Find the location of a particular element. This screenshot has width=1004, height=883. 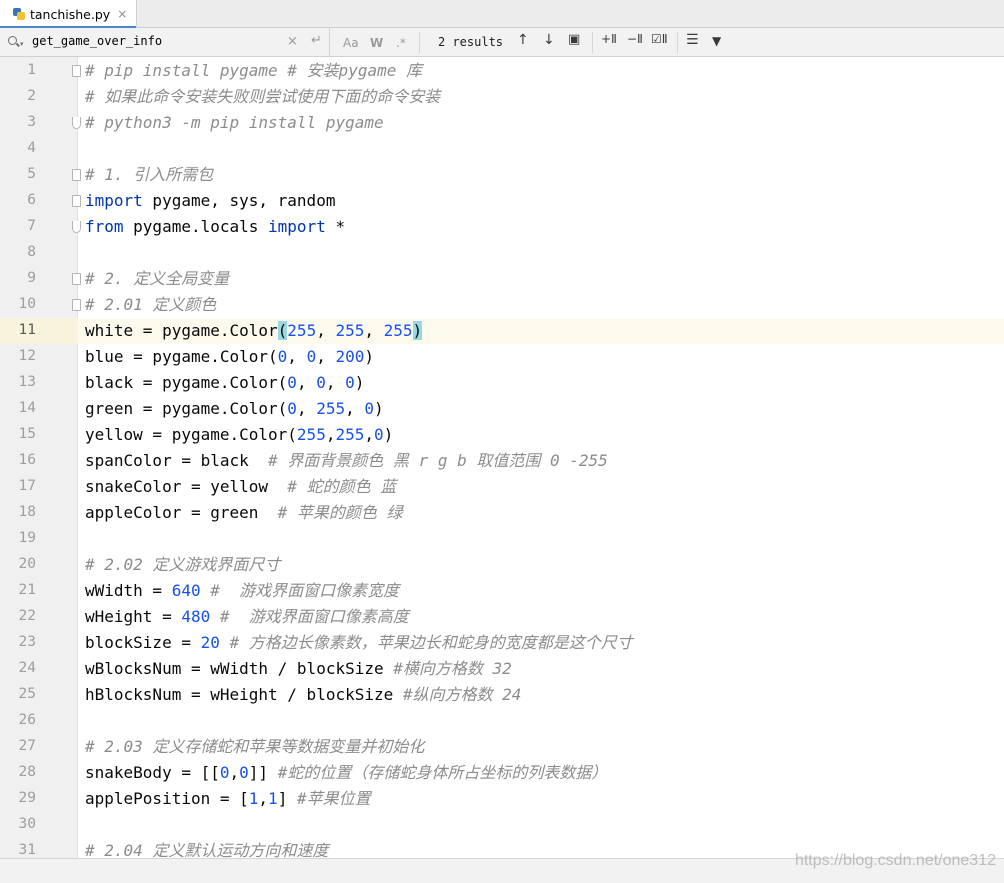

remove-occurrence-icon: −Ⅱ is located at coordinates (635, 39).